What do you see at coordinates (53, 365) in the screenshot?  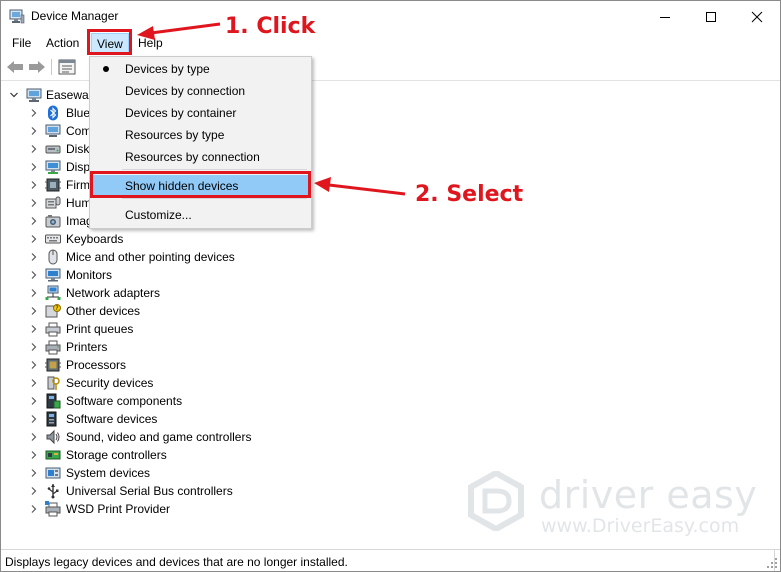 I see `processor-icon` at bounding box center [53, 365].